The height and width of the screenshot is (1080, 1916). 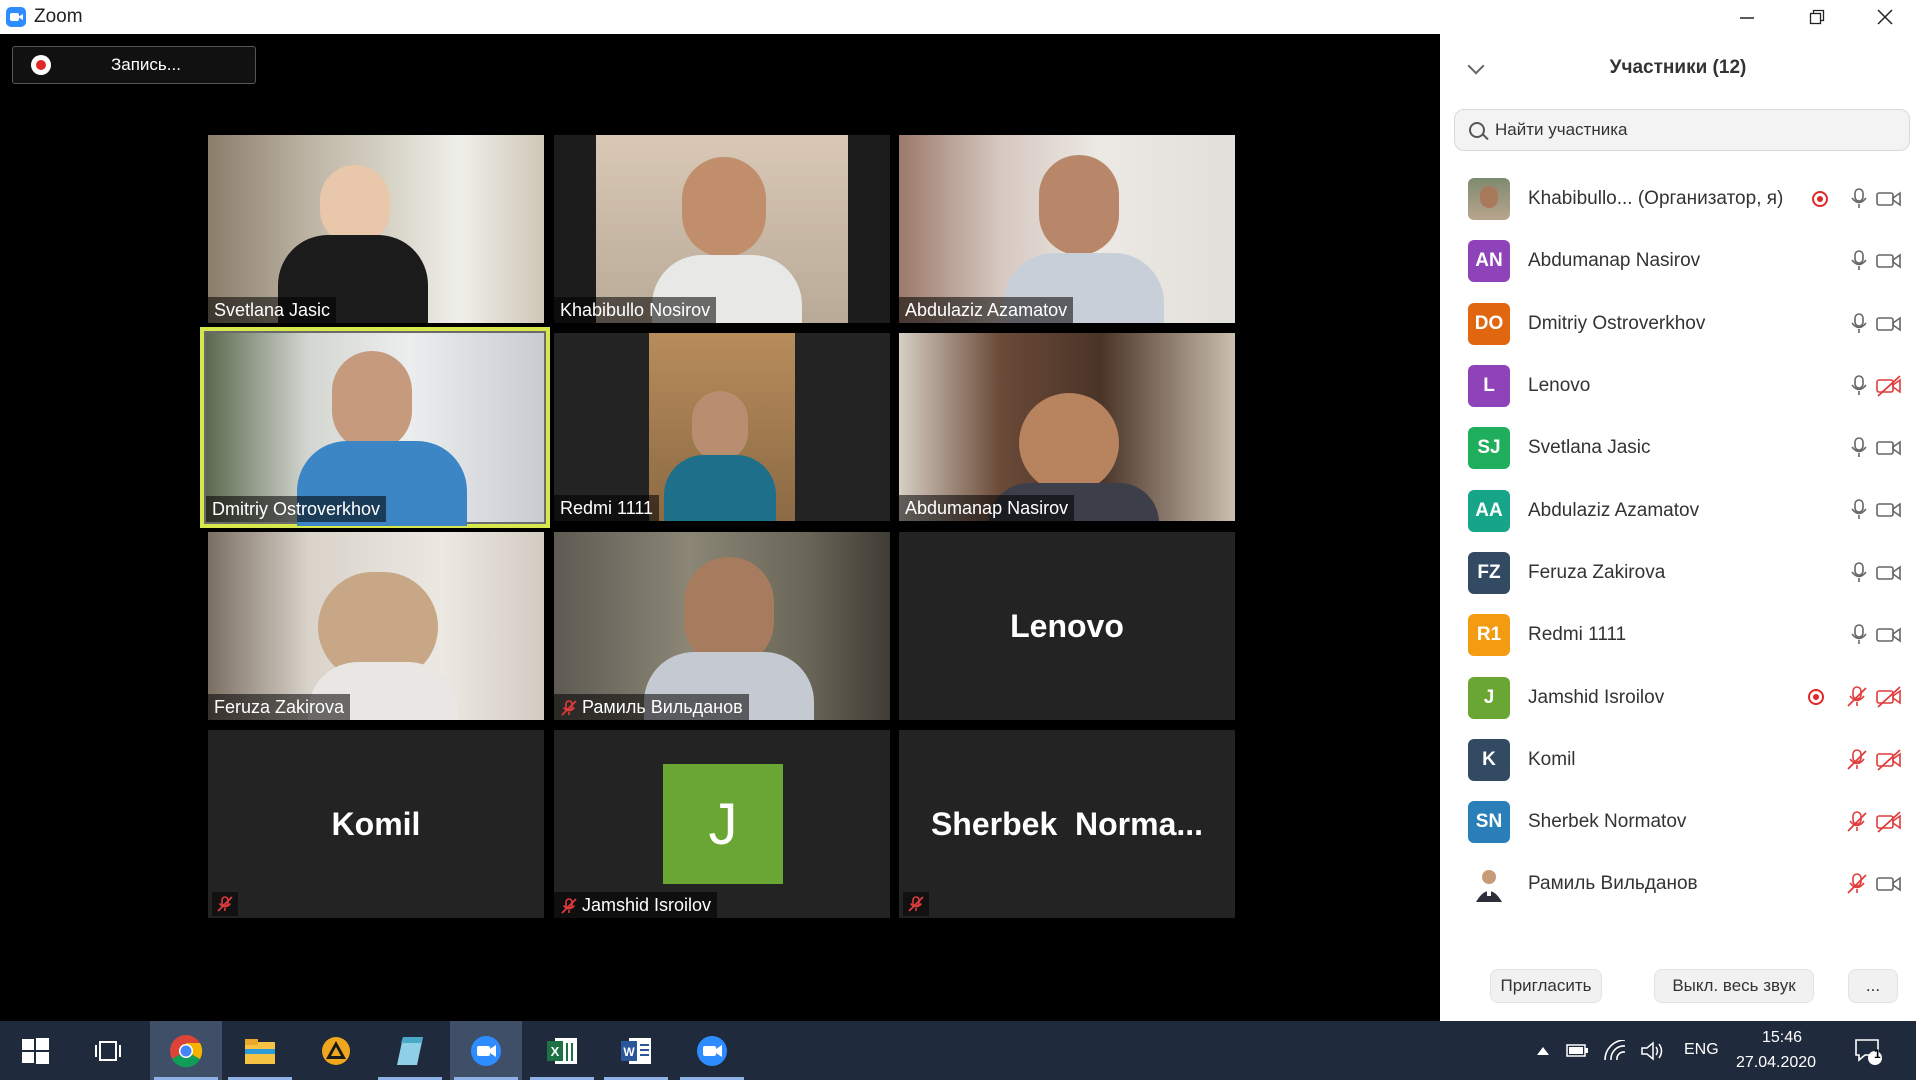 I want to click on svg-text: W, so click(x=629, y=1052).